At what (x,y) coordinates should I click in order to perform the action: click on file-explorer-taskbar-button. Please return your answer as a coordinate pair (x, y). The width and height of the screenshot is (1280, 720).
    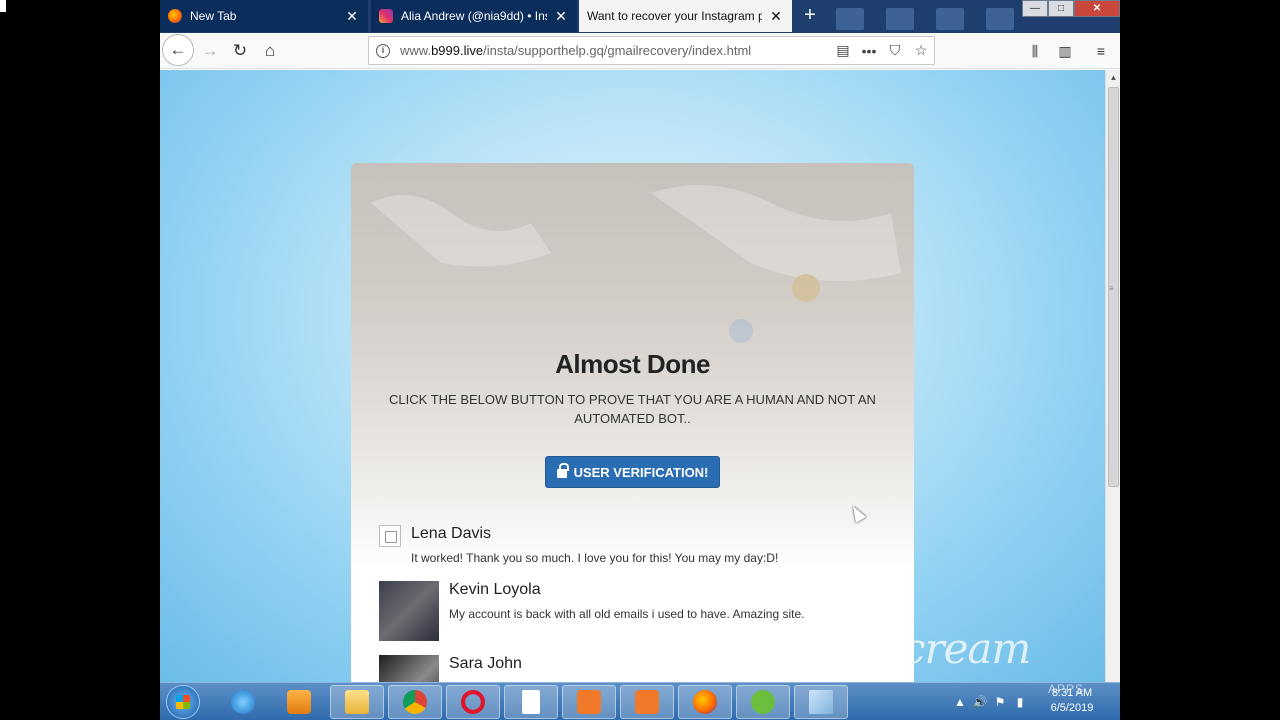
    Looking at the image, I should click on (357, 702).